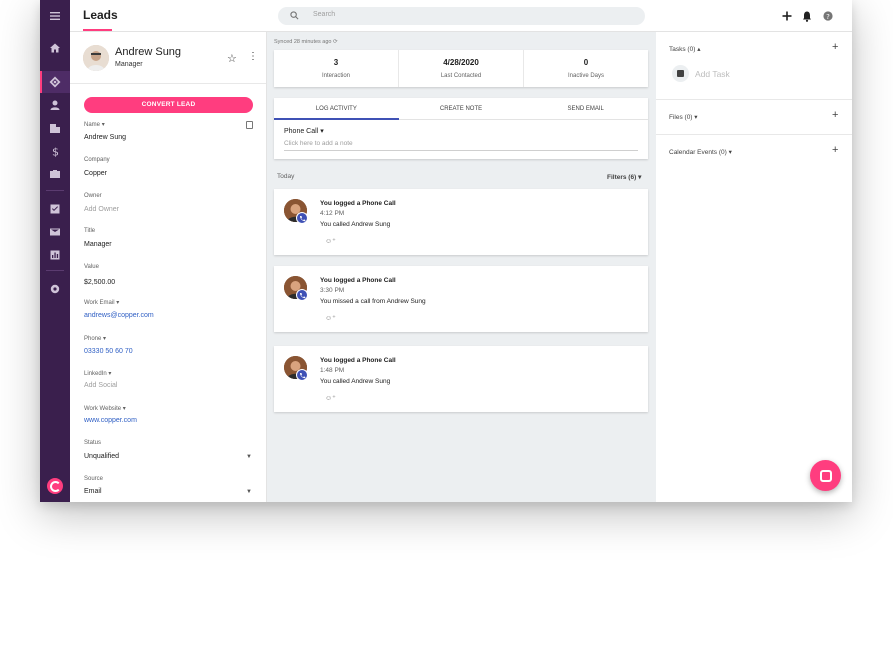  Describe the element at coordinates (680, 73) in the screenshot. I see `task-checkbox-icon` at that location.